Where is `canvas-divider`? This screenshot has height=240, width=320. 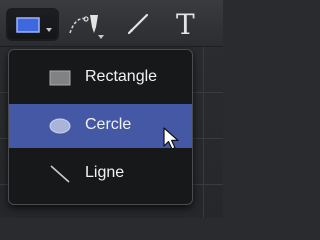
canvas-divider is located at coordinates (203, 131).